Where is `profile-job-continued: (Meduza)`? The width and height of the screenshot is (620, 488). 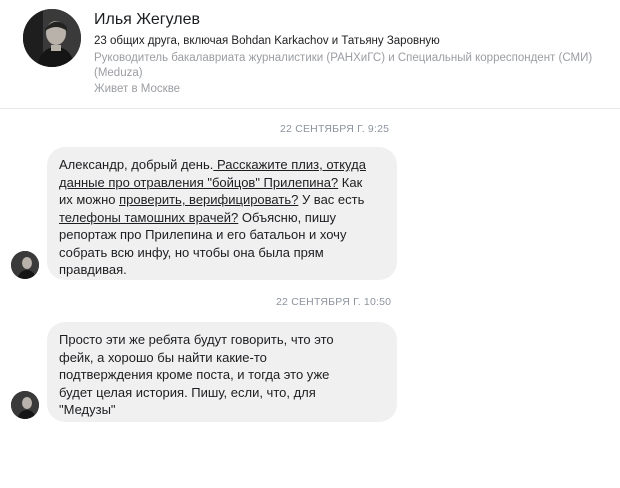
profile-job-continued: (Meduza) is located at coordinates (118, 73).